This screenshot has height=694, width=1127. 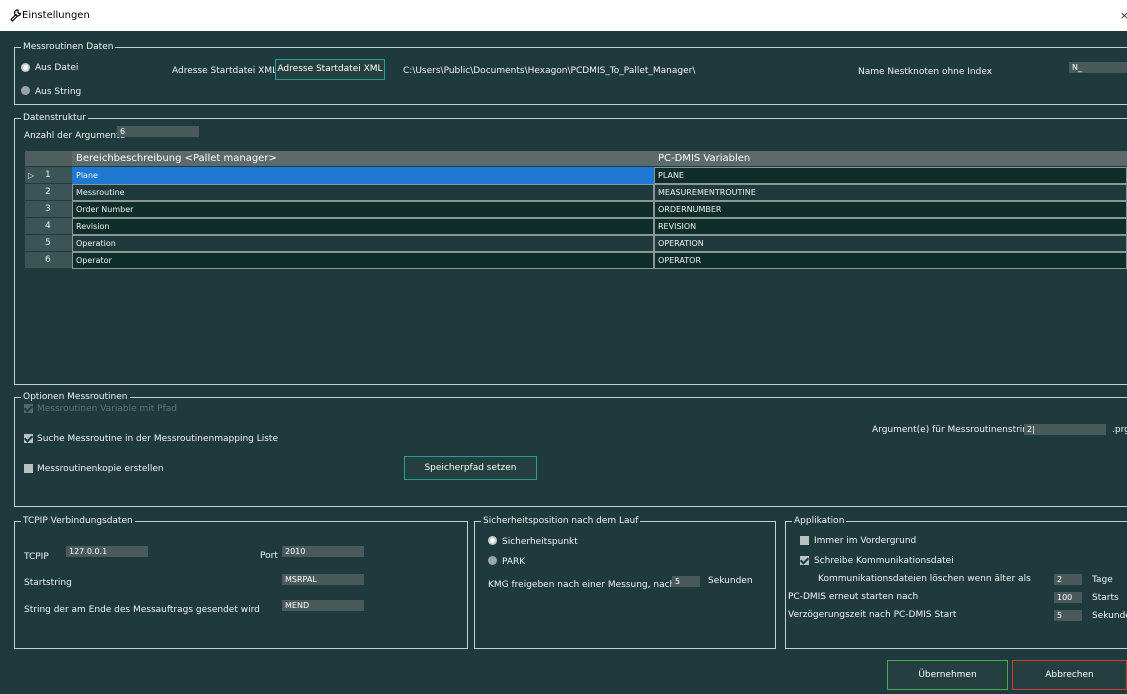 What do you see at coordinates (947, 675) in the screenshot?
I see `uebernehmen-button: Übernehmen` at bounding box center [947, 675].